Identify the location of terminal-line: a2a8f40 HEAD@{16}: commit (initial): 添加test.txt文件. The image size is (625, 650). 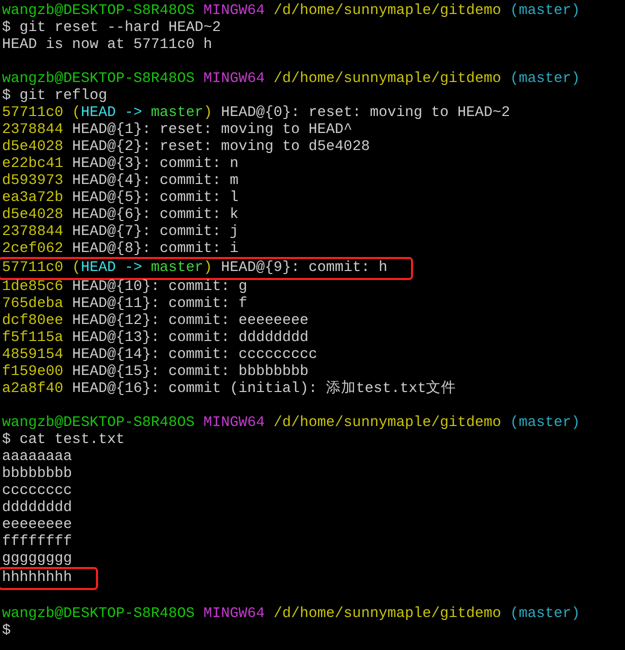
(229, 389).